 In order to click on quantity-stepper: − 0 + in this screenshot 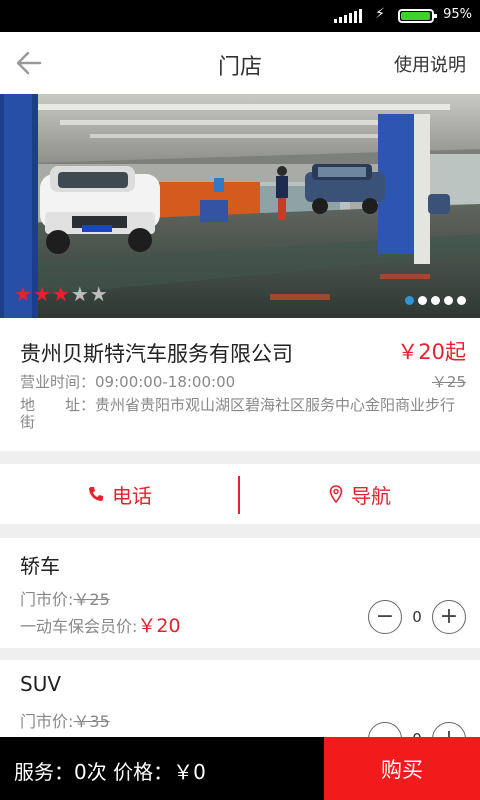, I will do `click(417, 617)`.